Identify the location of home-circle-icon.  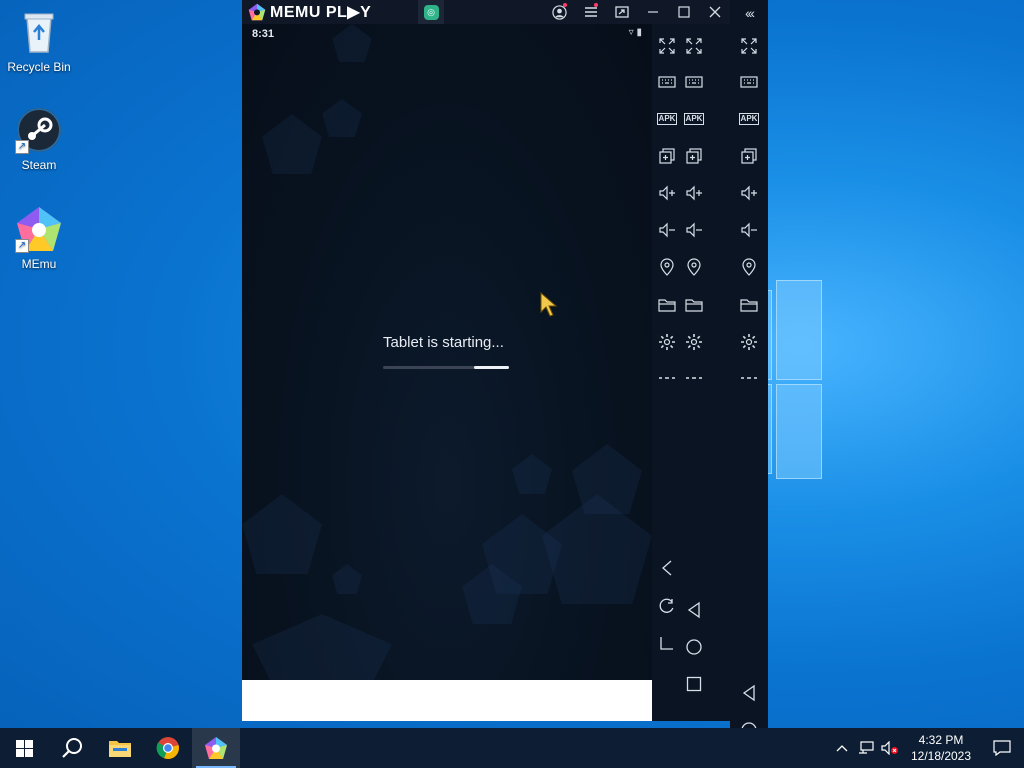
(694, 647).